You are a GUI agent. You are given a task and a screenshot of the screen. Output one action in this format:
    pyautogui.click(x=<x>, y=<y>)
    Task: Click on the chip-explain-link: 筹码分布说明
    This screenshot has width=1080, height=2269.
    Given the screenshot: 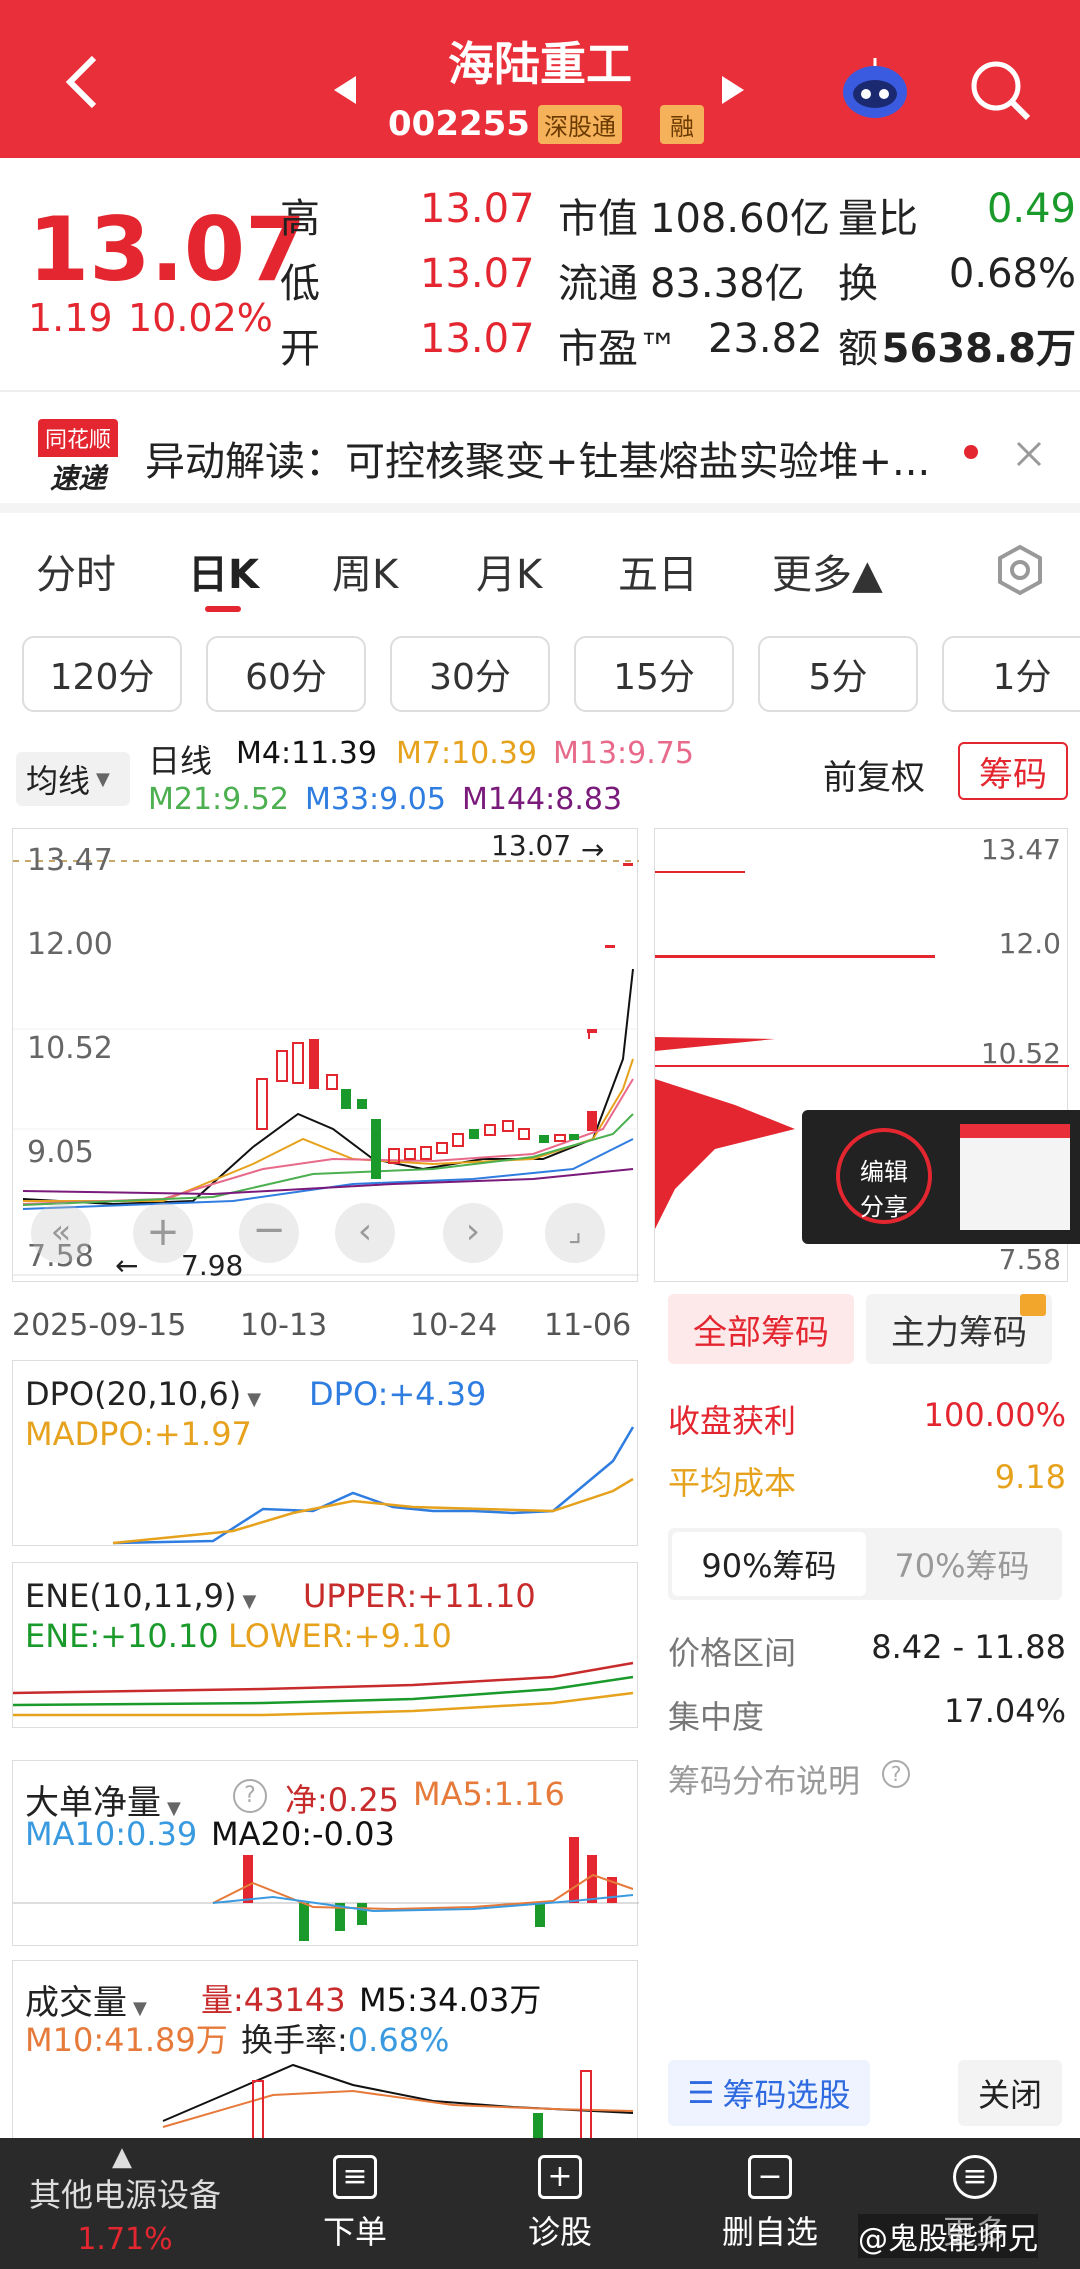 What is the action you would take?
    pyautogui.click(x=764, y=1779)
    